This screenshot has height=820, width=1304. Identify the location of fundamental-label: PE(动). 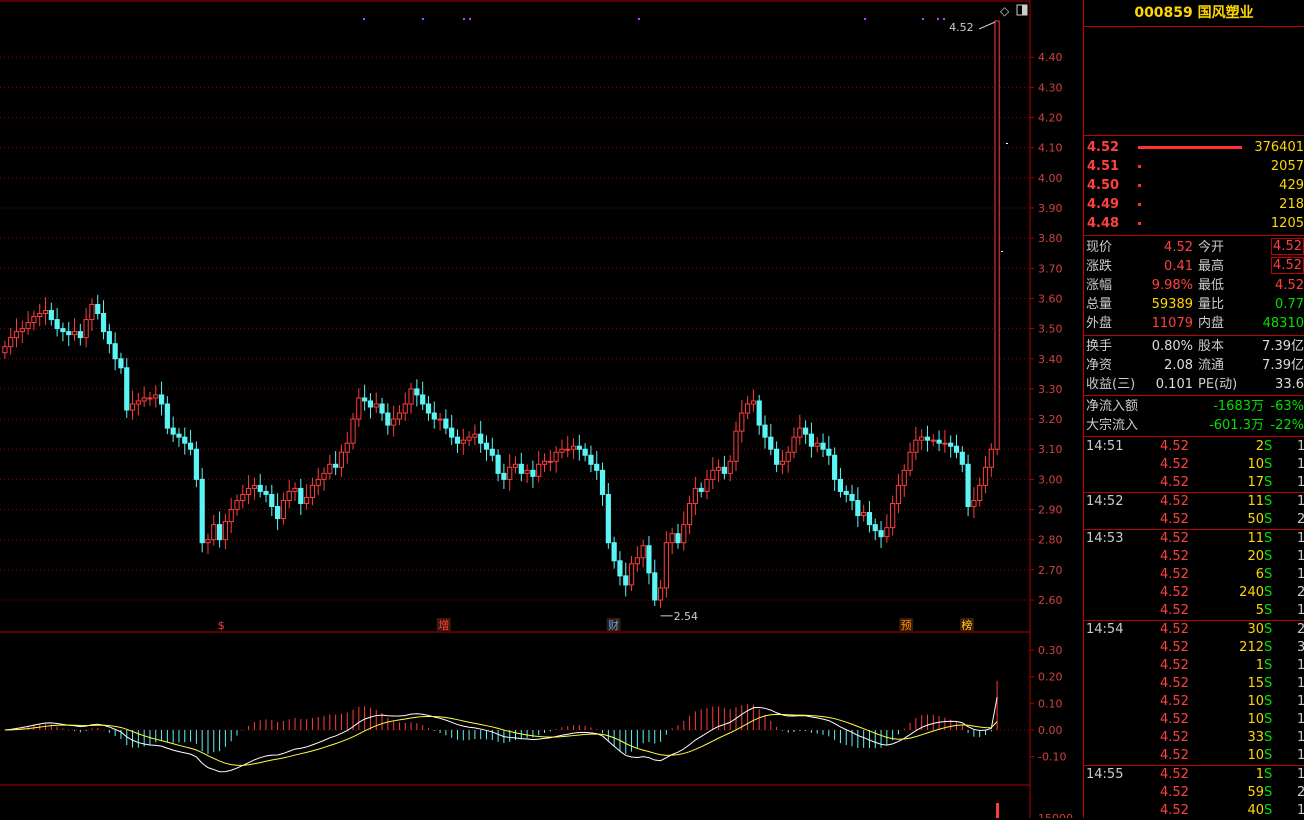
(1218, 384).